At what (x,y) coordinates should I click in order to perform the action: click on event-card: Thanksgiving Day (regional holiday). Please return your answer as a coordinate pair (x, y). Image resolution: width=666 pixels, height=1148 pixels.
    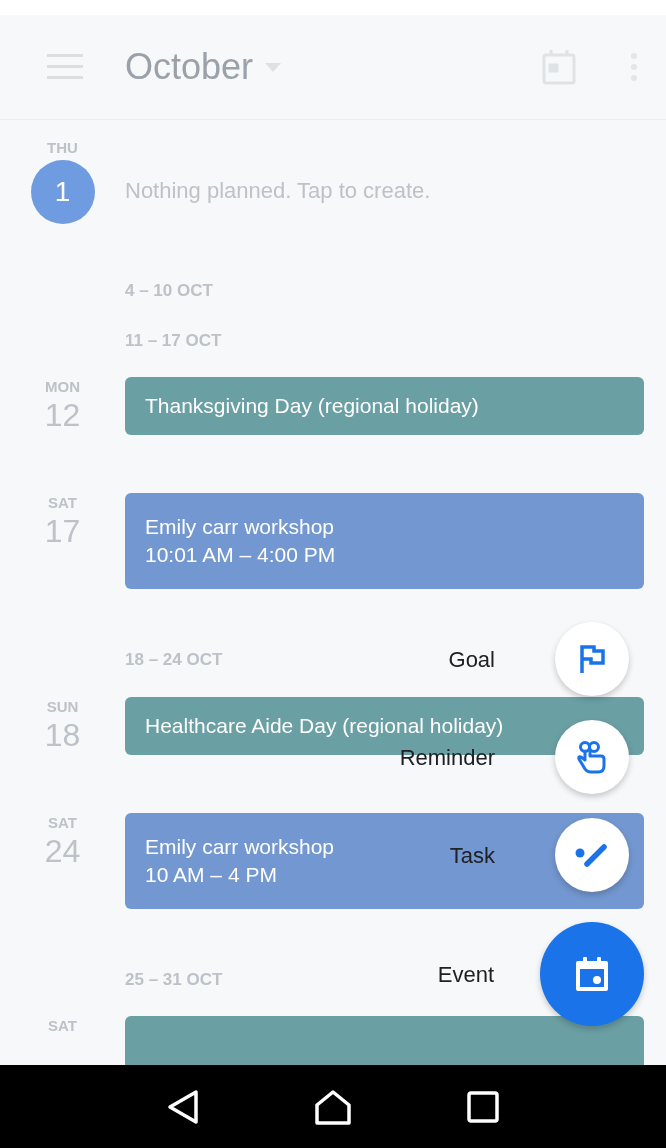
    Looking at the image, I should click on (384, 406).